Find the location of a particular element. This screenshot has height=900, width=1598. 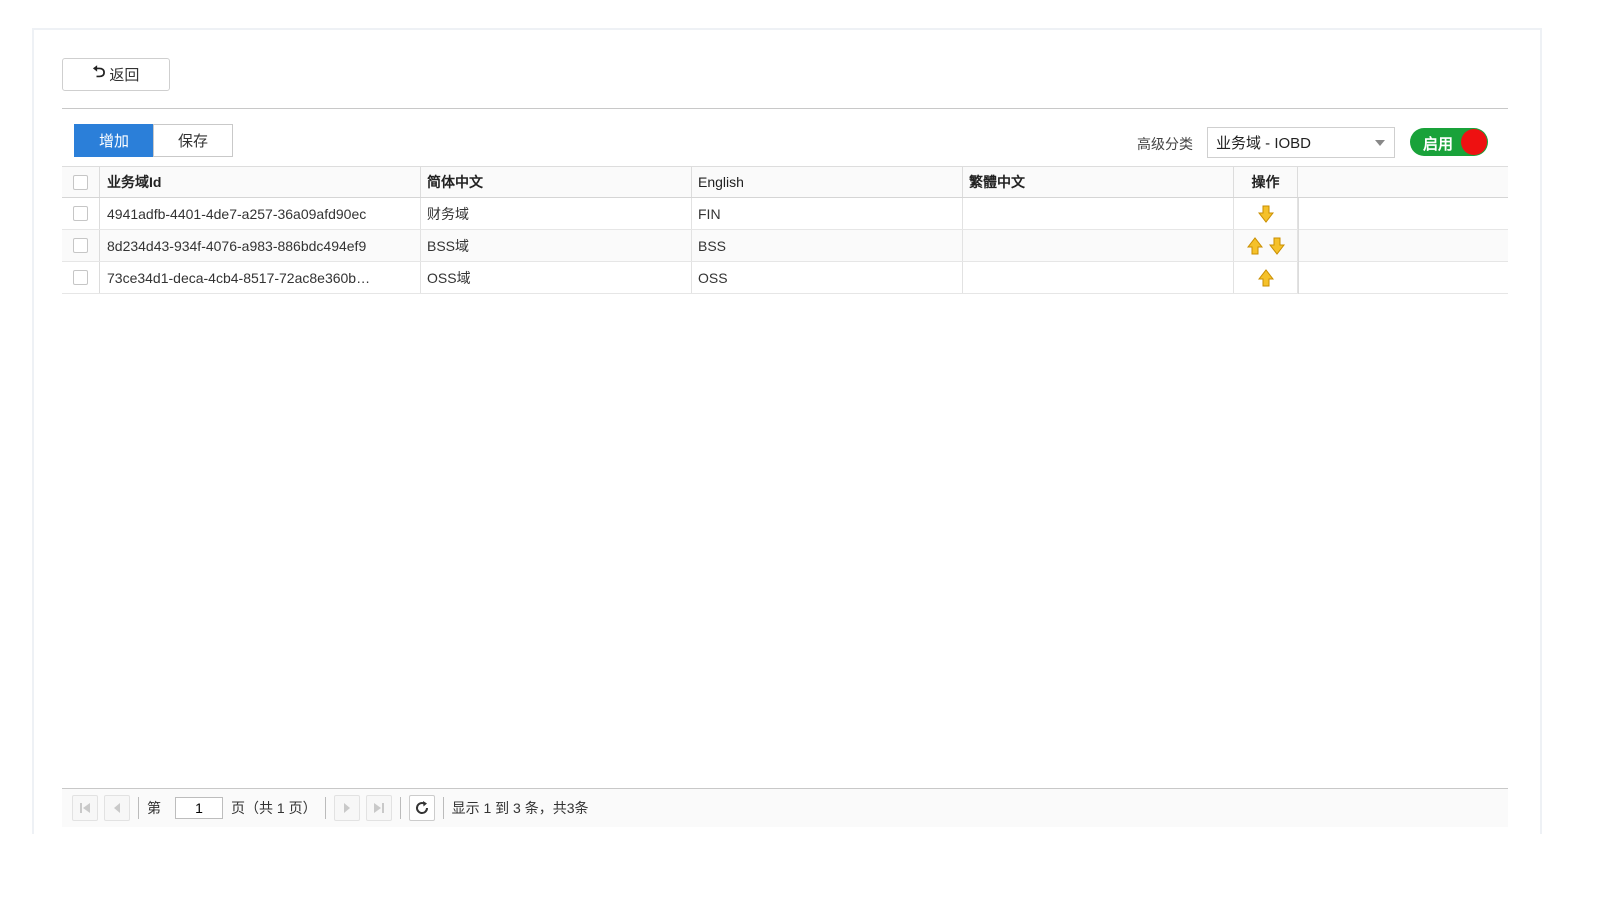

refresh-icon is located at coordinates (421, 807).